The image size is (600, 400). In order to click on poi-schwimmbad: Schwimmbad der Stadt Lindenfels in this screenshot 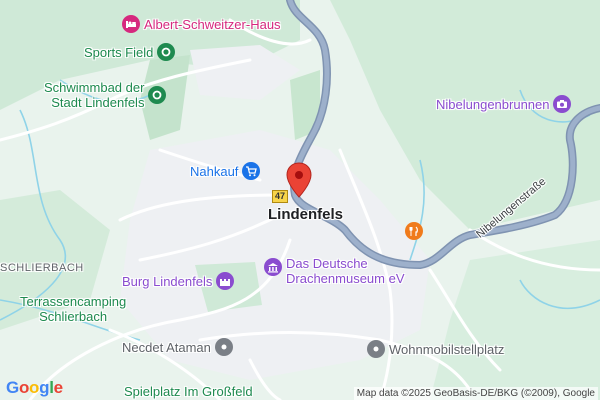, I will do `click(105, 95)`.